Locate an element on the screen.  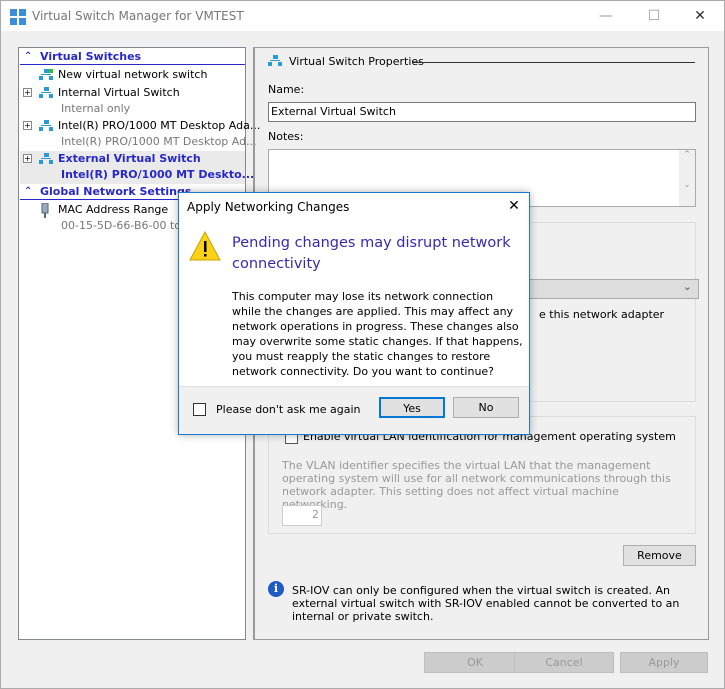
name-label: Name: is located at coordinates (286, 89).